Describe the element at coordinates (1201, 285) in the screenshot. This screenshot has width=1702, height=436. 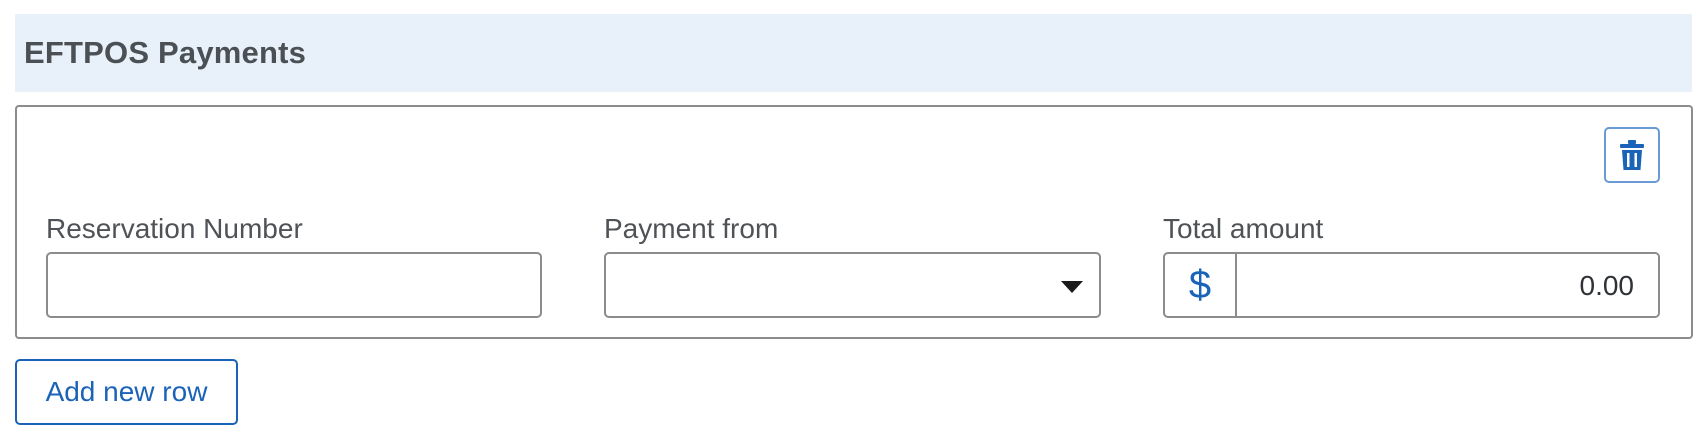
I see `dollar-icon: $` at that location.